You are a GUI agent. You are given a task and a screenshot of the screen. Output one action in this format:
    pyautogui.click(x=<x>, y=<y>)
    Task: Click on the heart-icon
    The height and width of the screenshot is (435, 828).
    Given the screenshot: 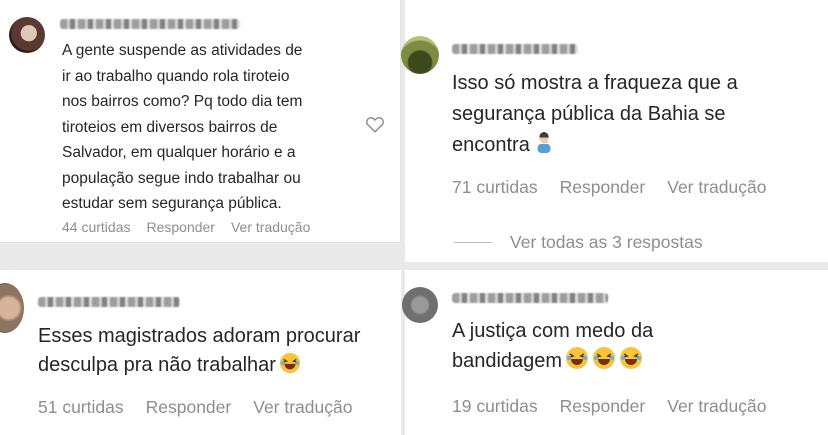 What is the action you would take?
    pyautogui.click(x=375, y=124)
    